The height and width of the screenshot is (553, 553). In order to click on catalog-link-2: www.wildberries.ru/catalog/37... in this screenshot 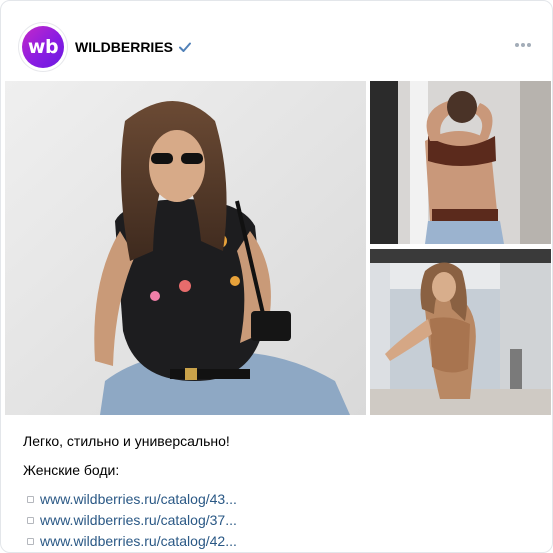, I will do `click(138, 520)`.